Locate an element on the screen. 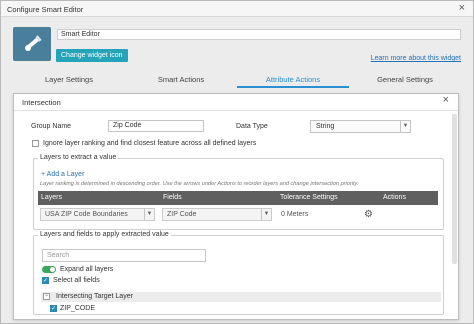 The image size is (474, 324). window-close-icon: × is located at coordinates (462, 8).